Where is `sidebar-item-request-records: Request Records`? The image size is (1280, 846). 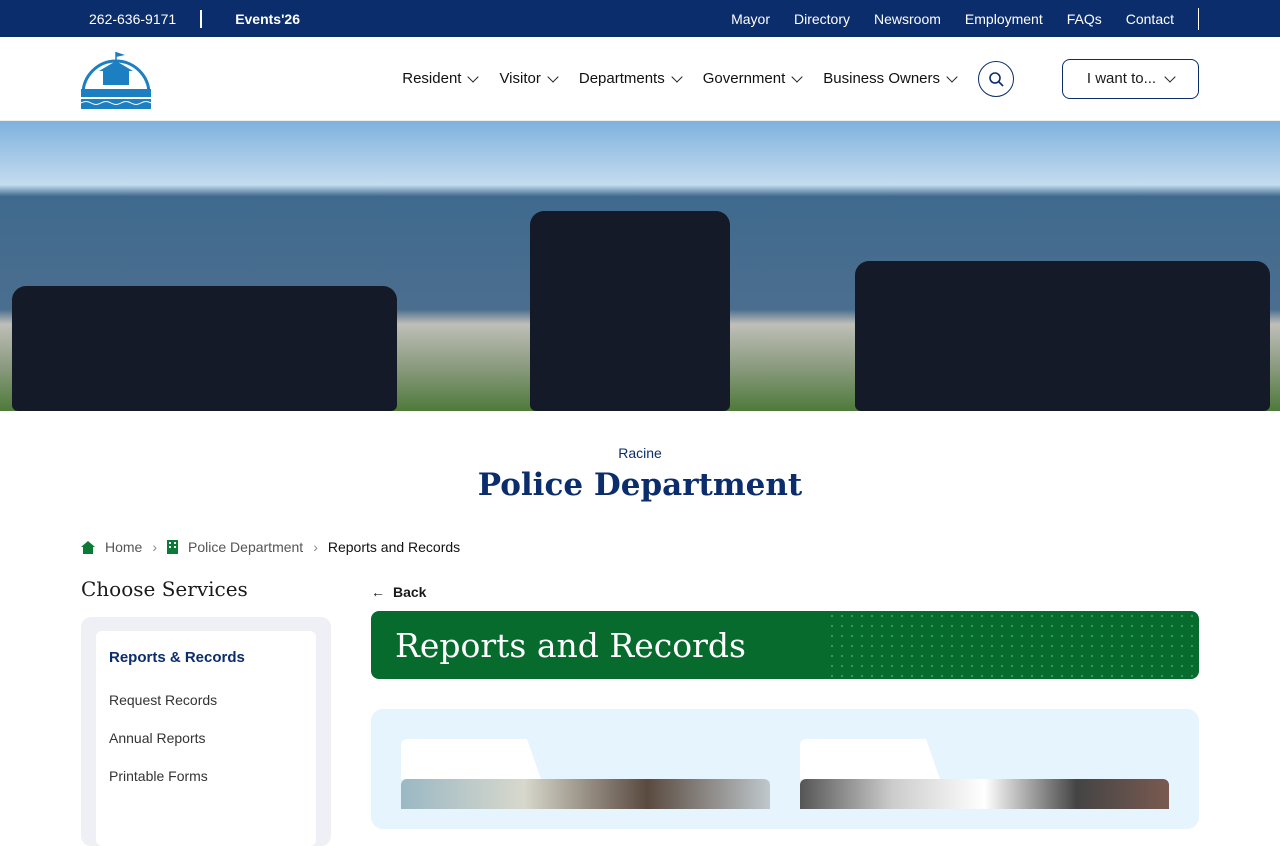
sidebar-item-request-records: Request Records is located at coordinates (206, 700).